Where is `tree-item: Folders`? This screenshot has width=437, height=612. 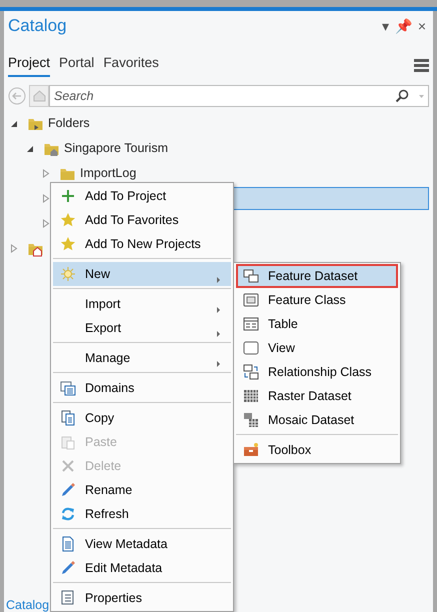 tree-item: Folders is located at coordinates (69, 124).